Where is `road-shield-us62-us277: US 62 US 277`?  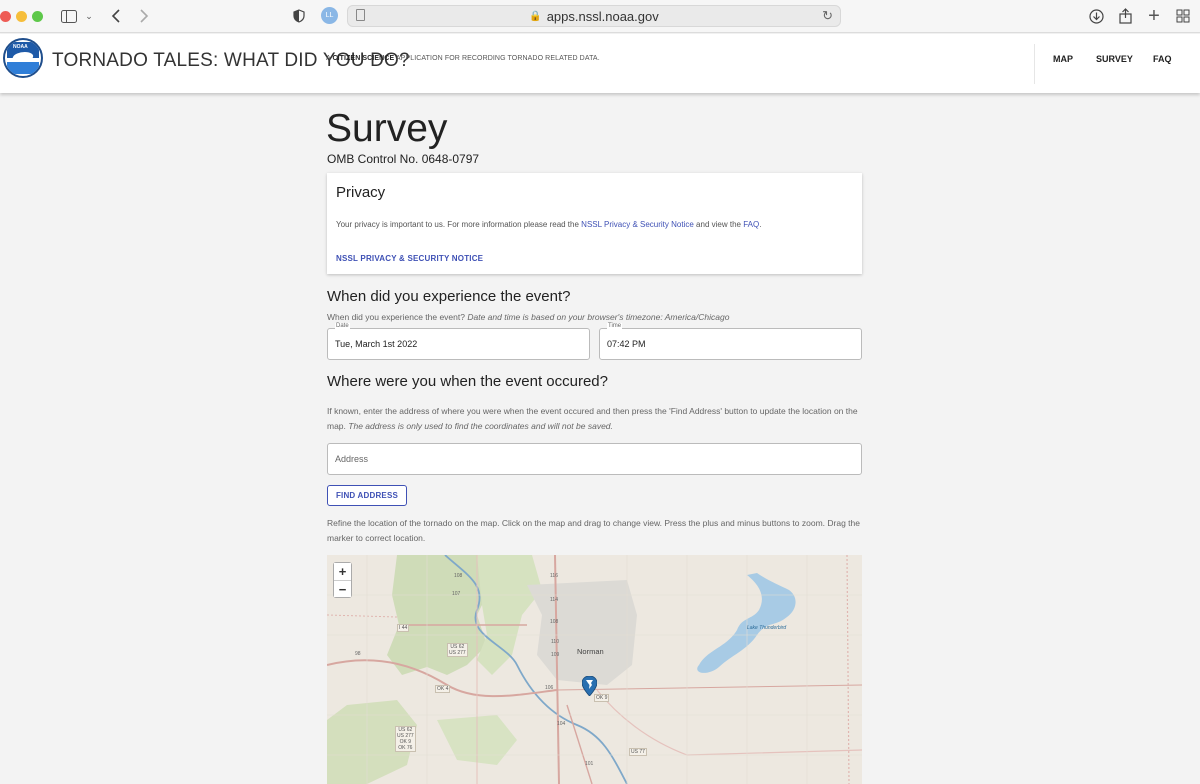
road-shield-us62-us277: US 62 US 277 is located at coordinates (457, 650).